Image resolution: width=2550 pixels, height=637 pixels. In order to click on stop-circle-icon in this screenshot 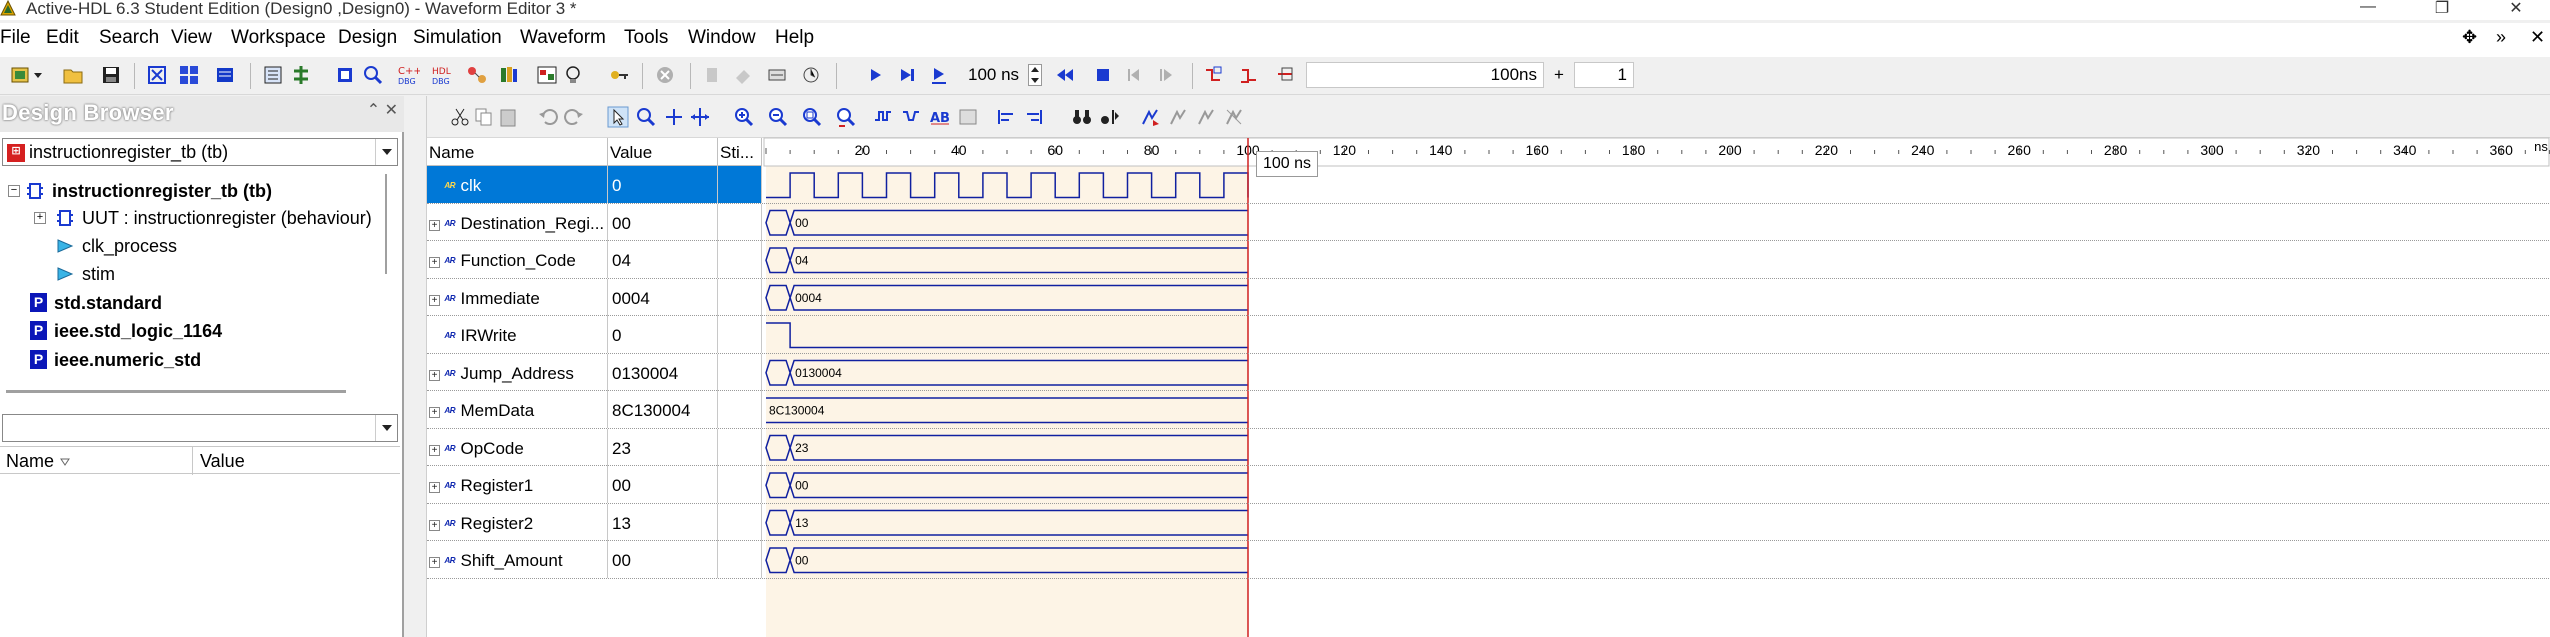, I will do `click(665, 75)`.